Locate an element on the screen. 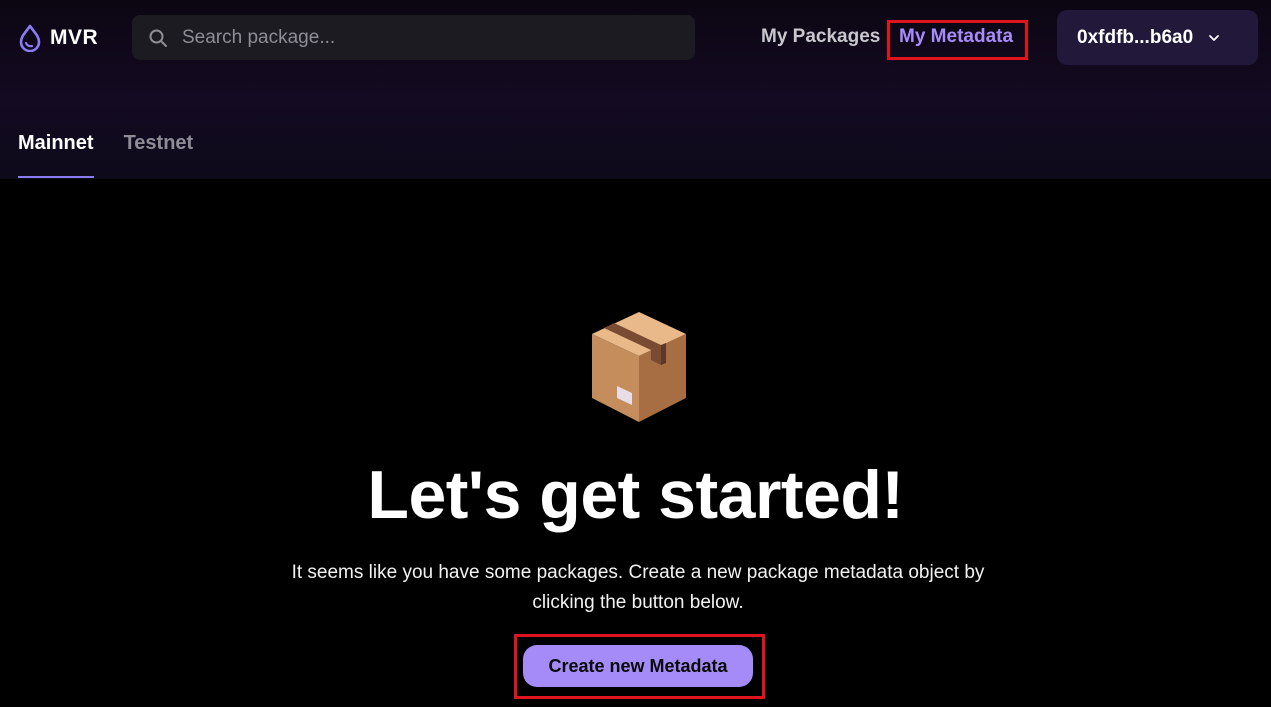  wallet-address: 0xfdfb...b6a0 is located at coordinates (1135, 37).